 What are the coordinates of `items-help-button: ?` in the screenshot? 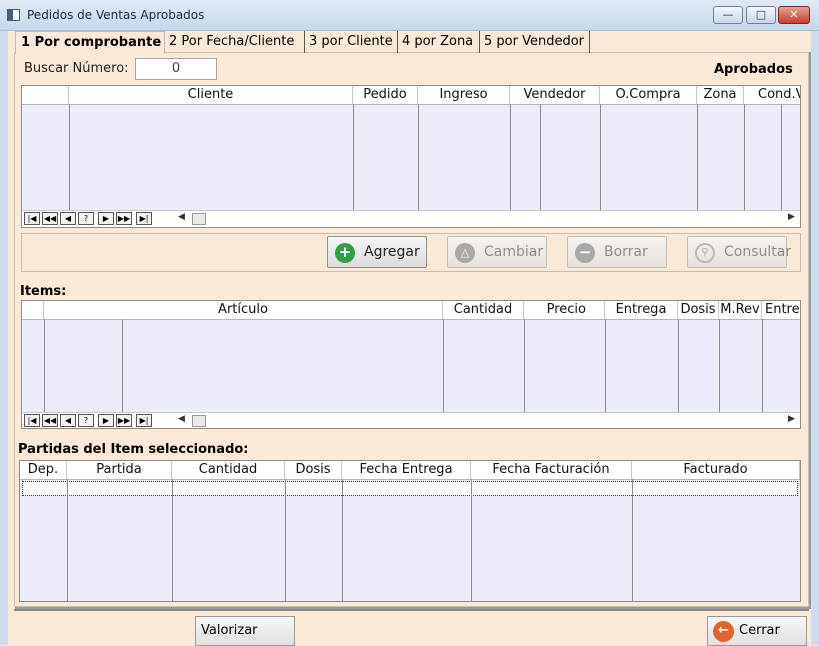 It's located at (86, 420).